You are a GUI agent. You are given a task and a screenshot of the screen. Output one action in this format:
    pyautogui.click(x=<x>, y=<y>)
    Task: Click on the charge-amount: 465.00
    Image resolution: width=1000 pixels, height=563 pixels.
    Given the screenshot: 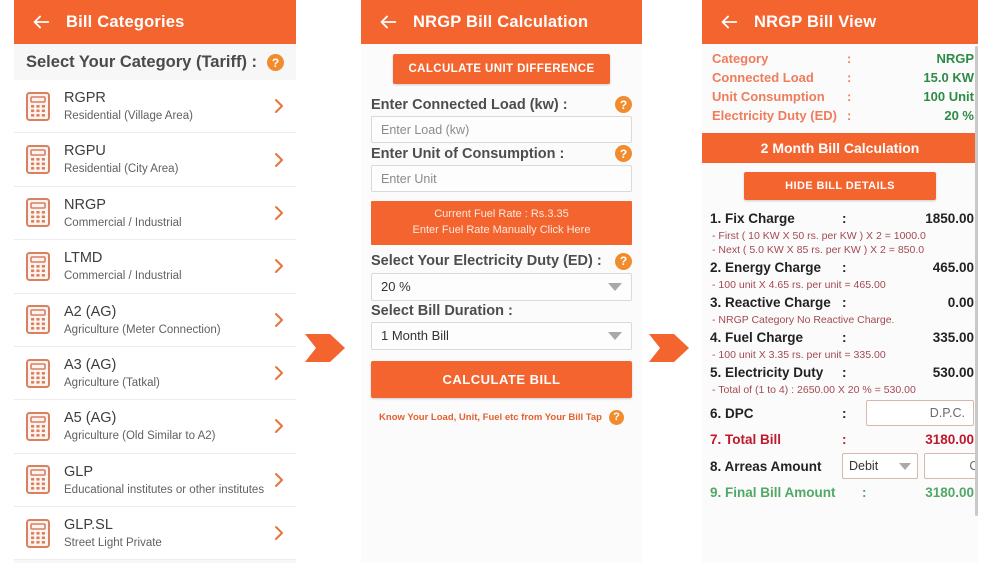 What is the action you would take?
    pyautogui.click(x=953, y=267)
    